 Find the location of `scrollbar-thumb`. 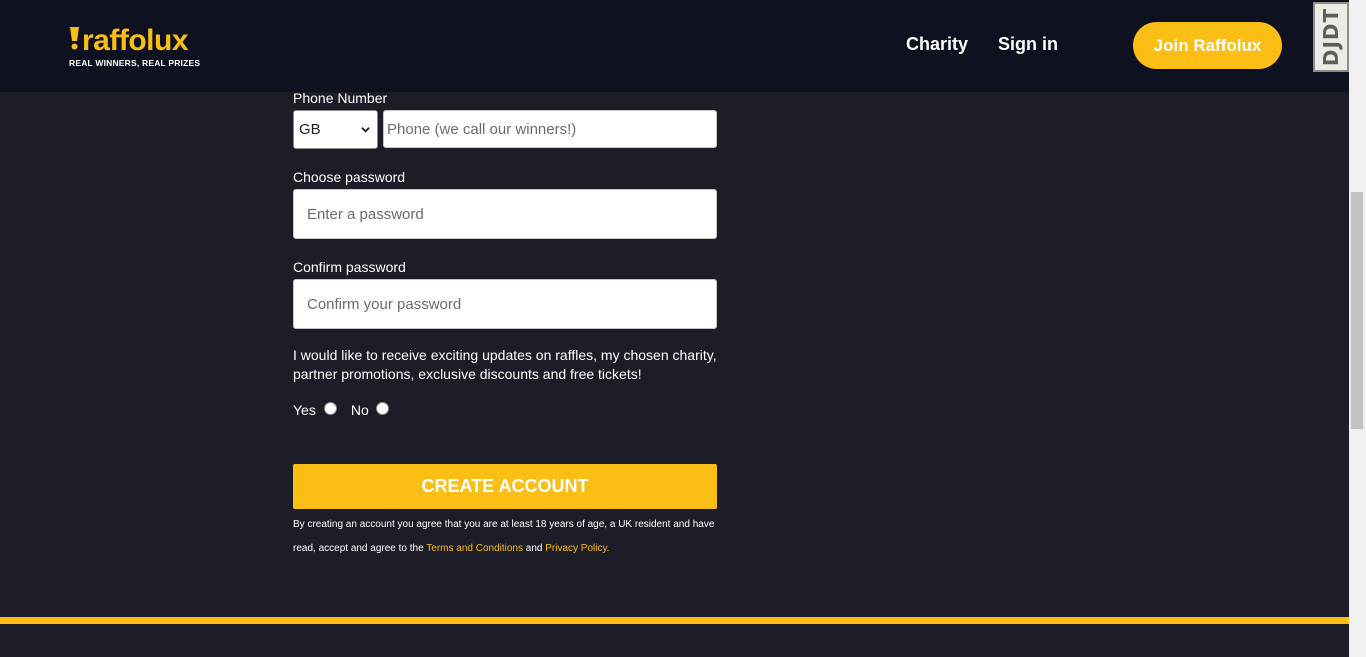

scrollbar-thumb is located at coordinates (1357, 310).